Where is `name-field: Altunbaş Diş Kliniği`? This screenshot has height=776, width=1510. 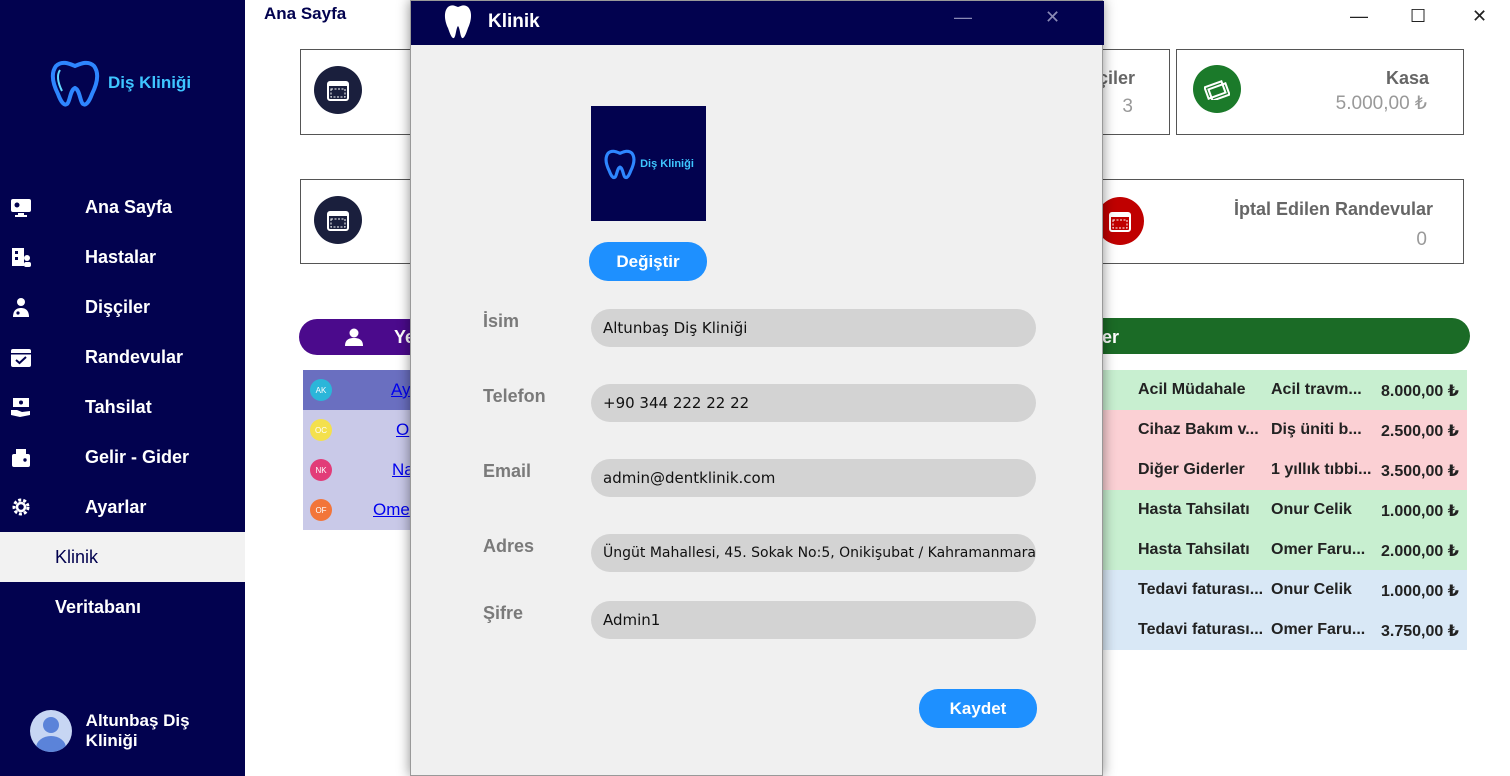 name-field: Altunbaş Diş Kliniği is located at coordinates (813, 328).